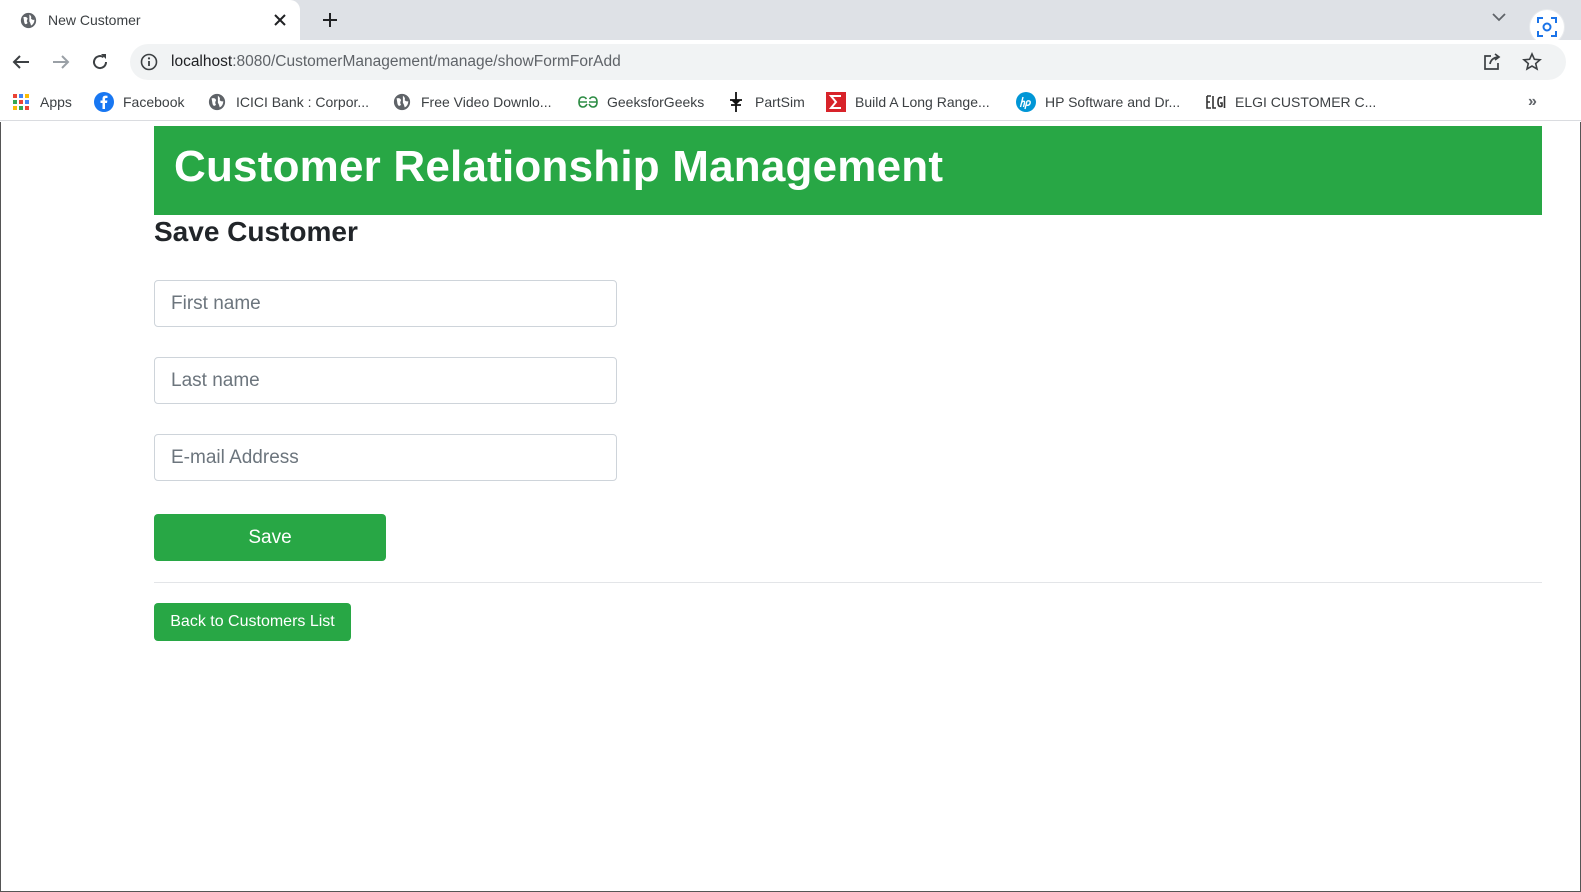  Describe the element at coordinates (385, 380) in the screenshot. I see `last-name-input` at that location.